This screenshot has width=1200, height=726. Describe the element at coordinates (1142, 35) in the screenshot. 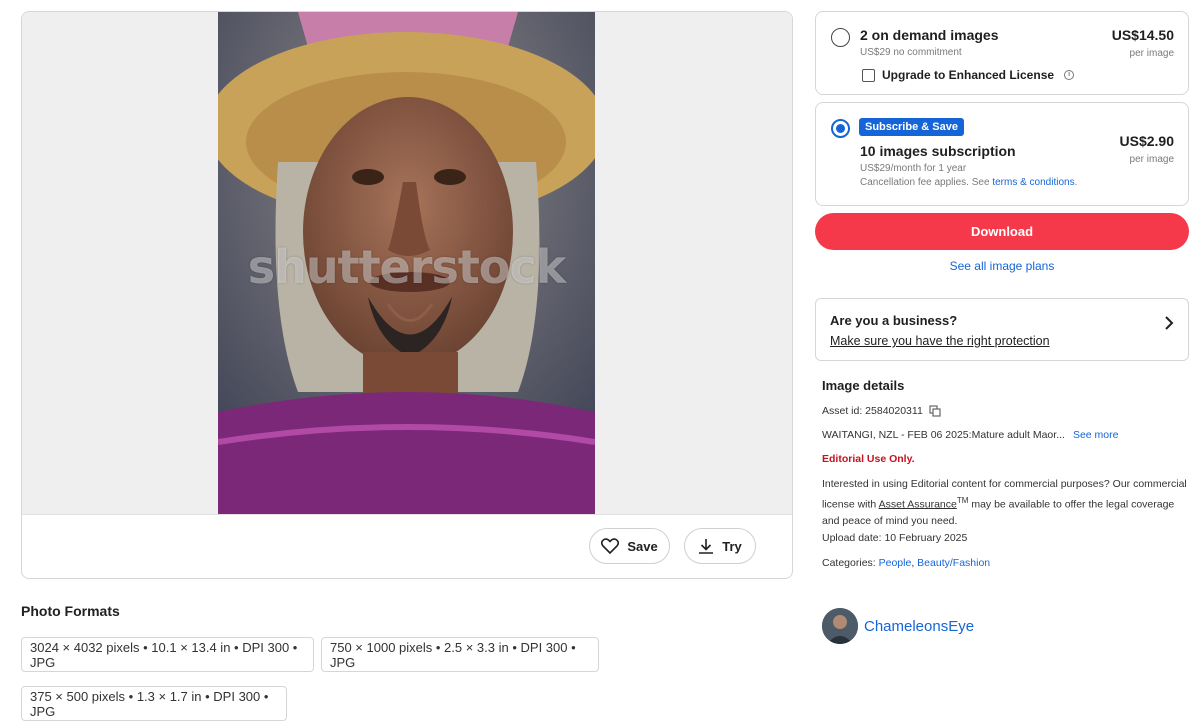

I see `plan-on-demand-price: US$14.50` at that location.